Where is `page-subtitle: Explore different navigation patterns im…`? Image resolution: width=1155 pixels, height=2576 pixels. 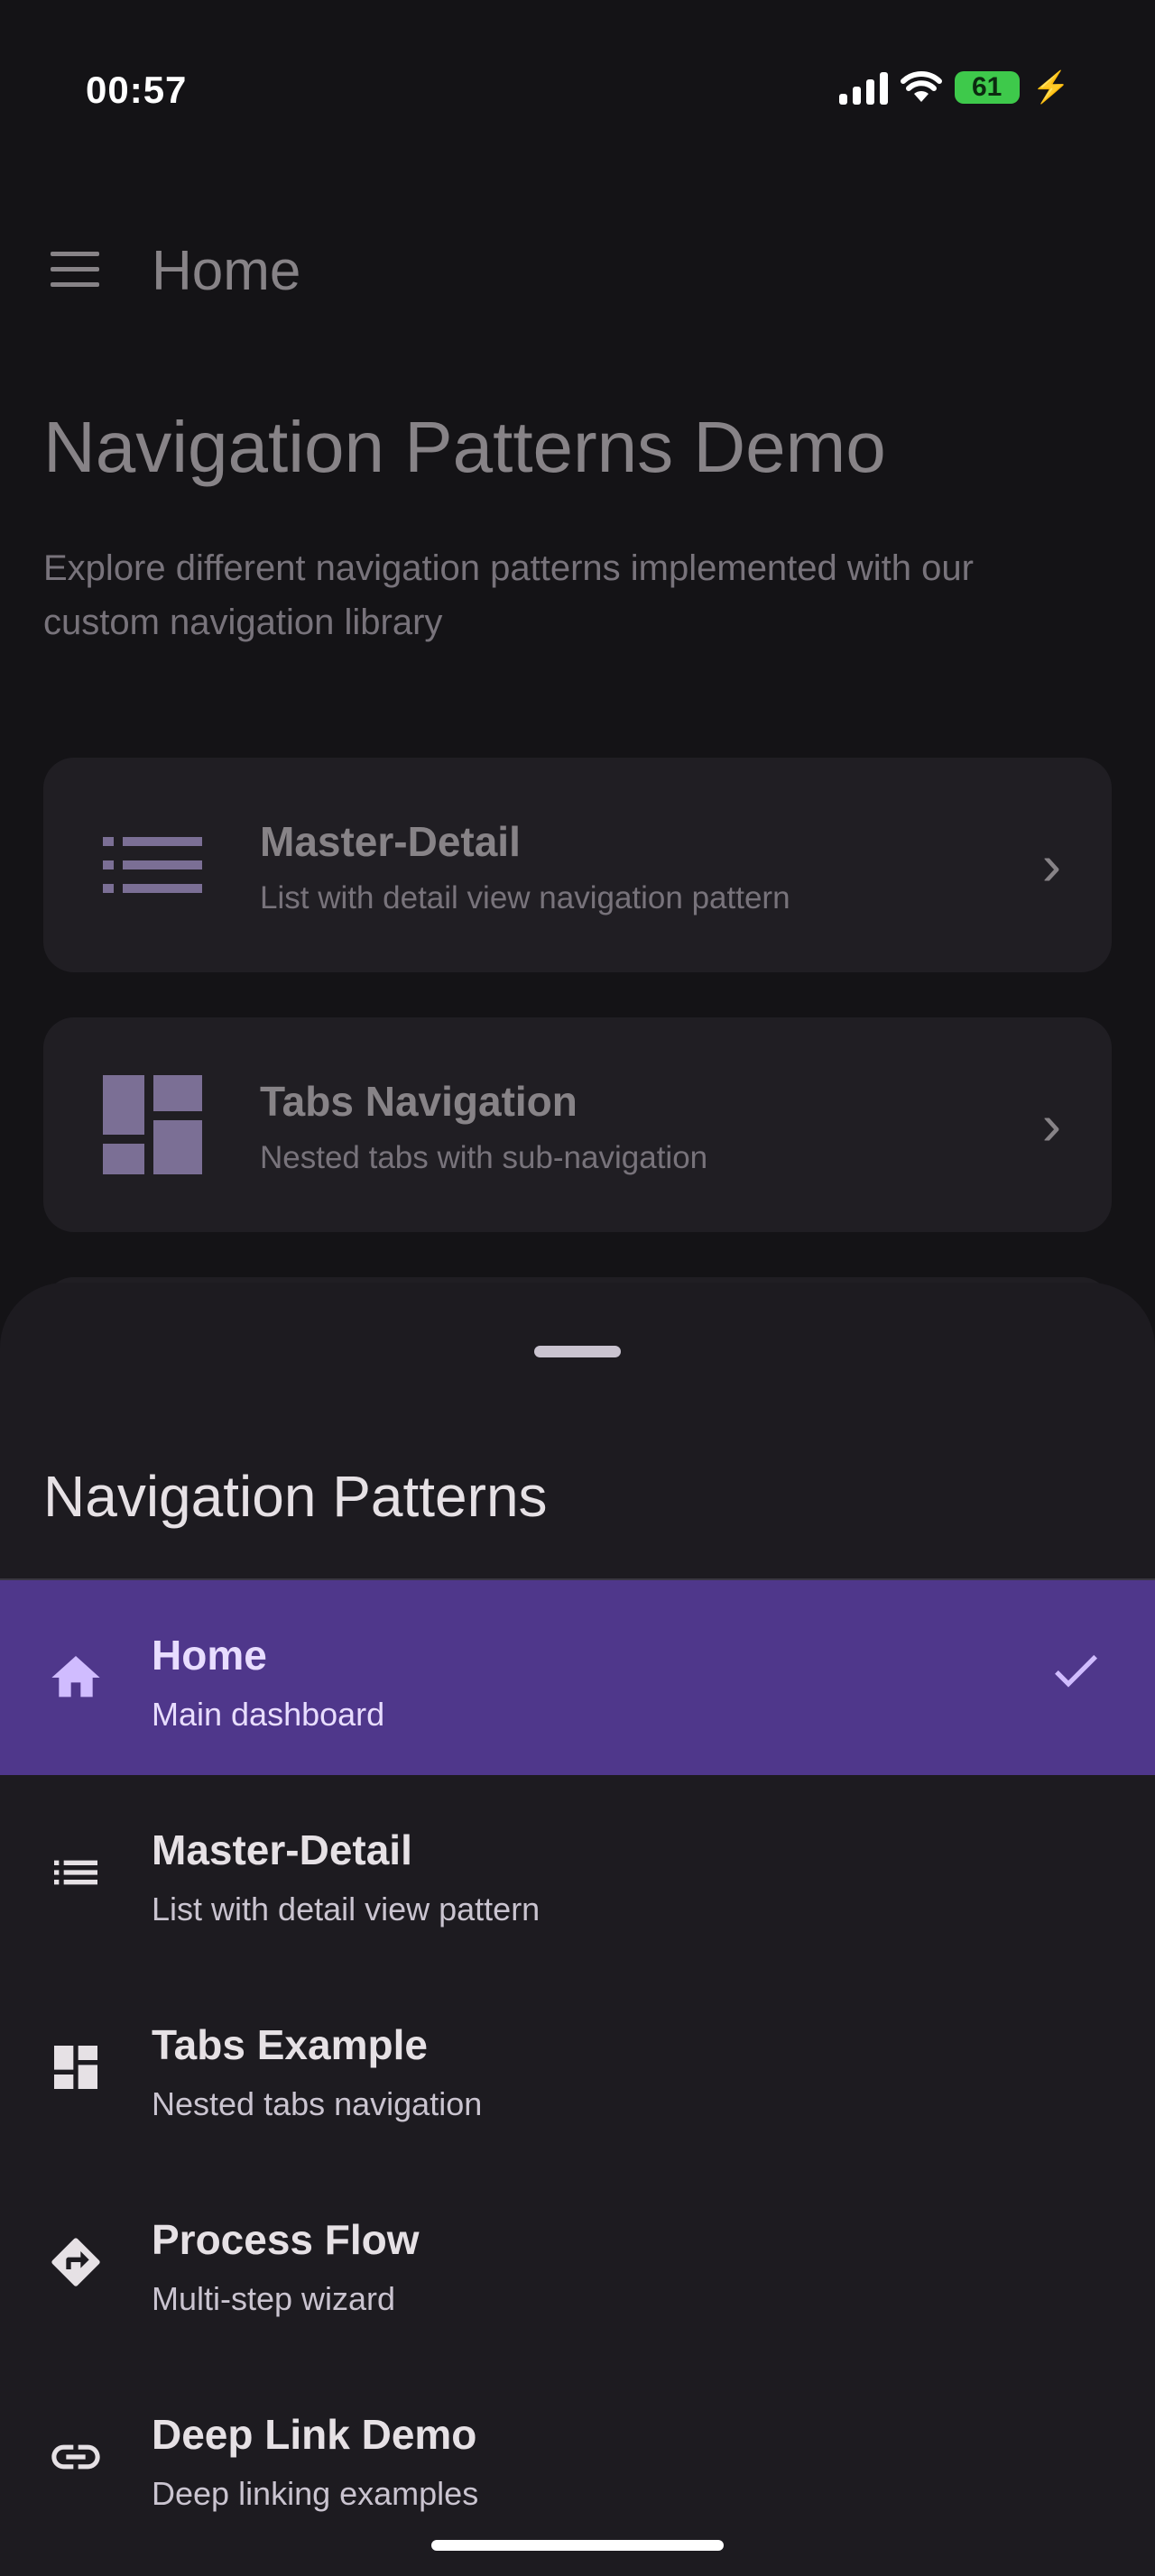 page-subtitle: Explore different navigation patterns im… is located at coordinates (508, 595).